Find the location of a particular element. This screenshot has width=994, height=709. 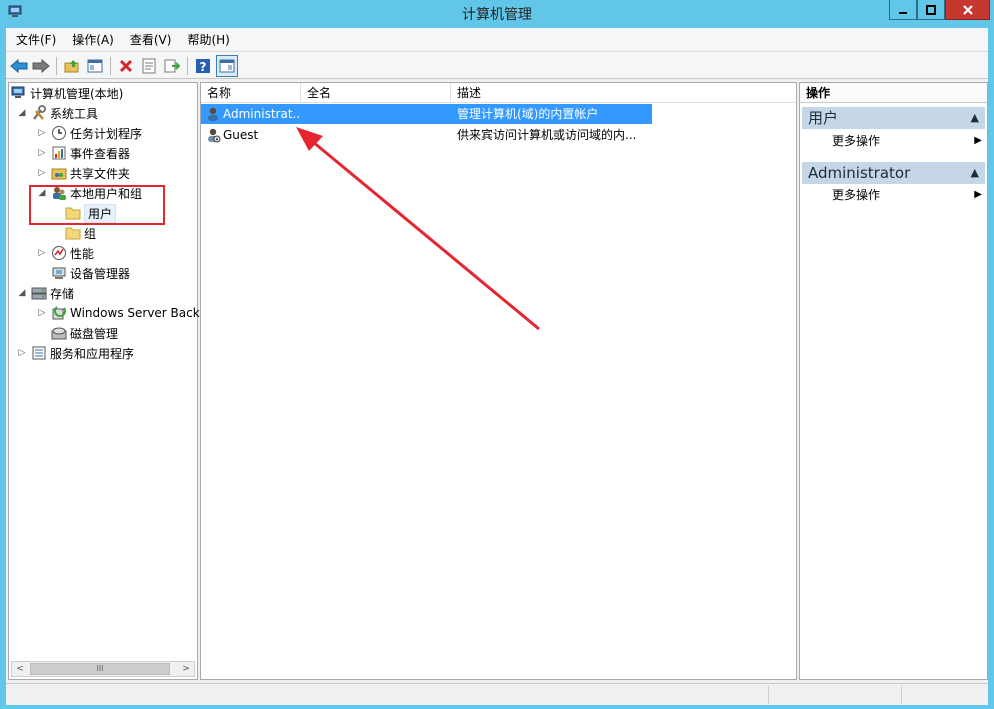

tree-item-label: 组 is located at coordinates (90, 233).